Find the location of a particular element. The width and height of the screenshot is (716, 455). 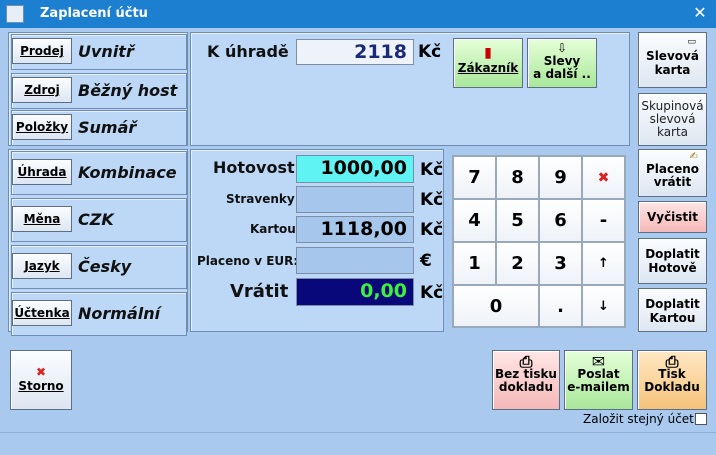

meal-voucher-label: Stravenky is located at coordinates (260, 199).